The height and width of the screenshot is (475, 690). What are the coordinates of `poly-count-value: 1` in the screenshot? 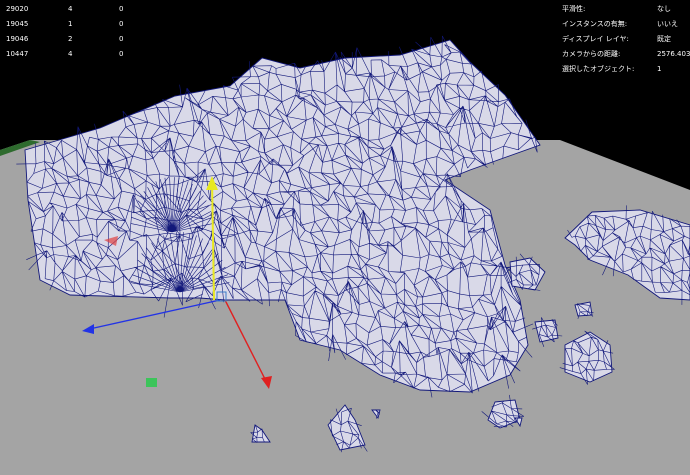 It's located at (70, 24).